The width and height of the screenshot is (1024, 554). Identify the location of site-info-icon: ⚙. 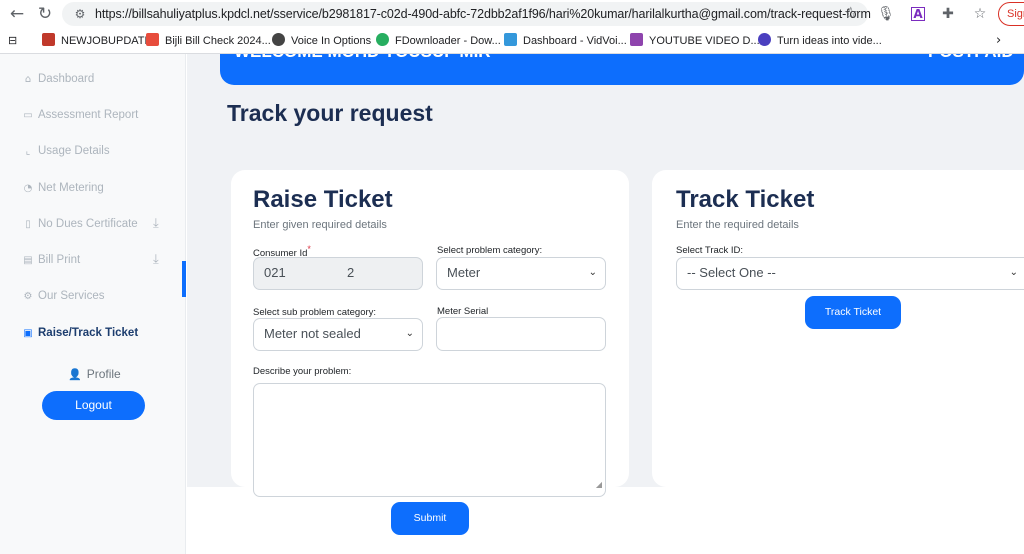
(80, 14).